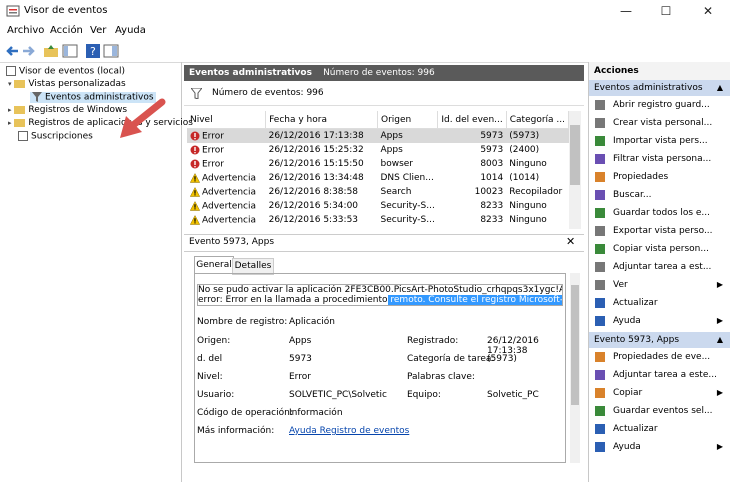 This screenshot has width=730, height=482. What do you see at coordinates (300, 377) in the screenshot?
I see `level-value: Error` at bounding box center [300, 377].